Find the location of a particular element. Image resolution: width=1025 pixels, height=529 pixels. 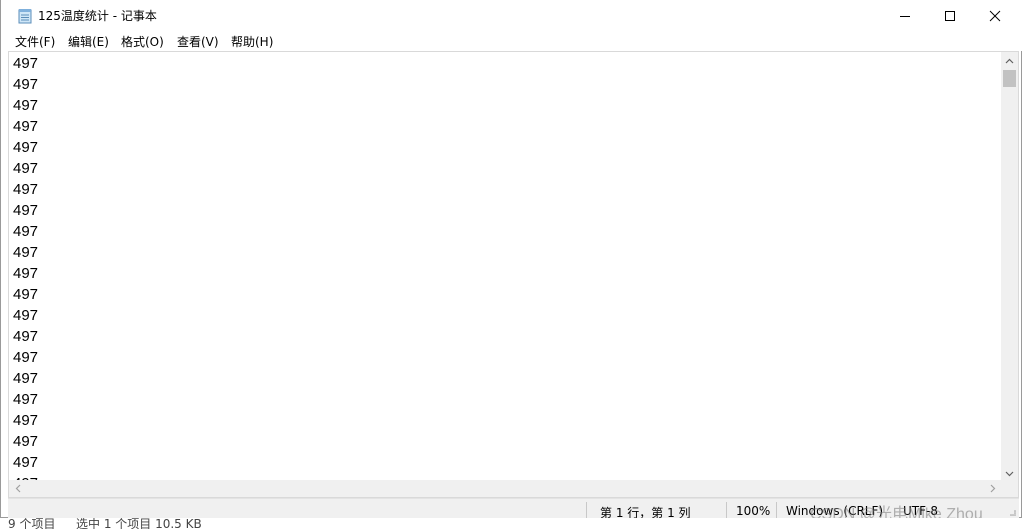

vertical-scrollbar is located at coordinates (1009, 267).